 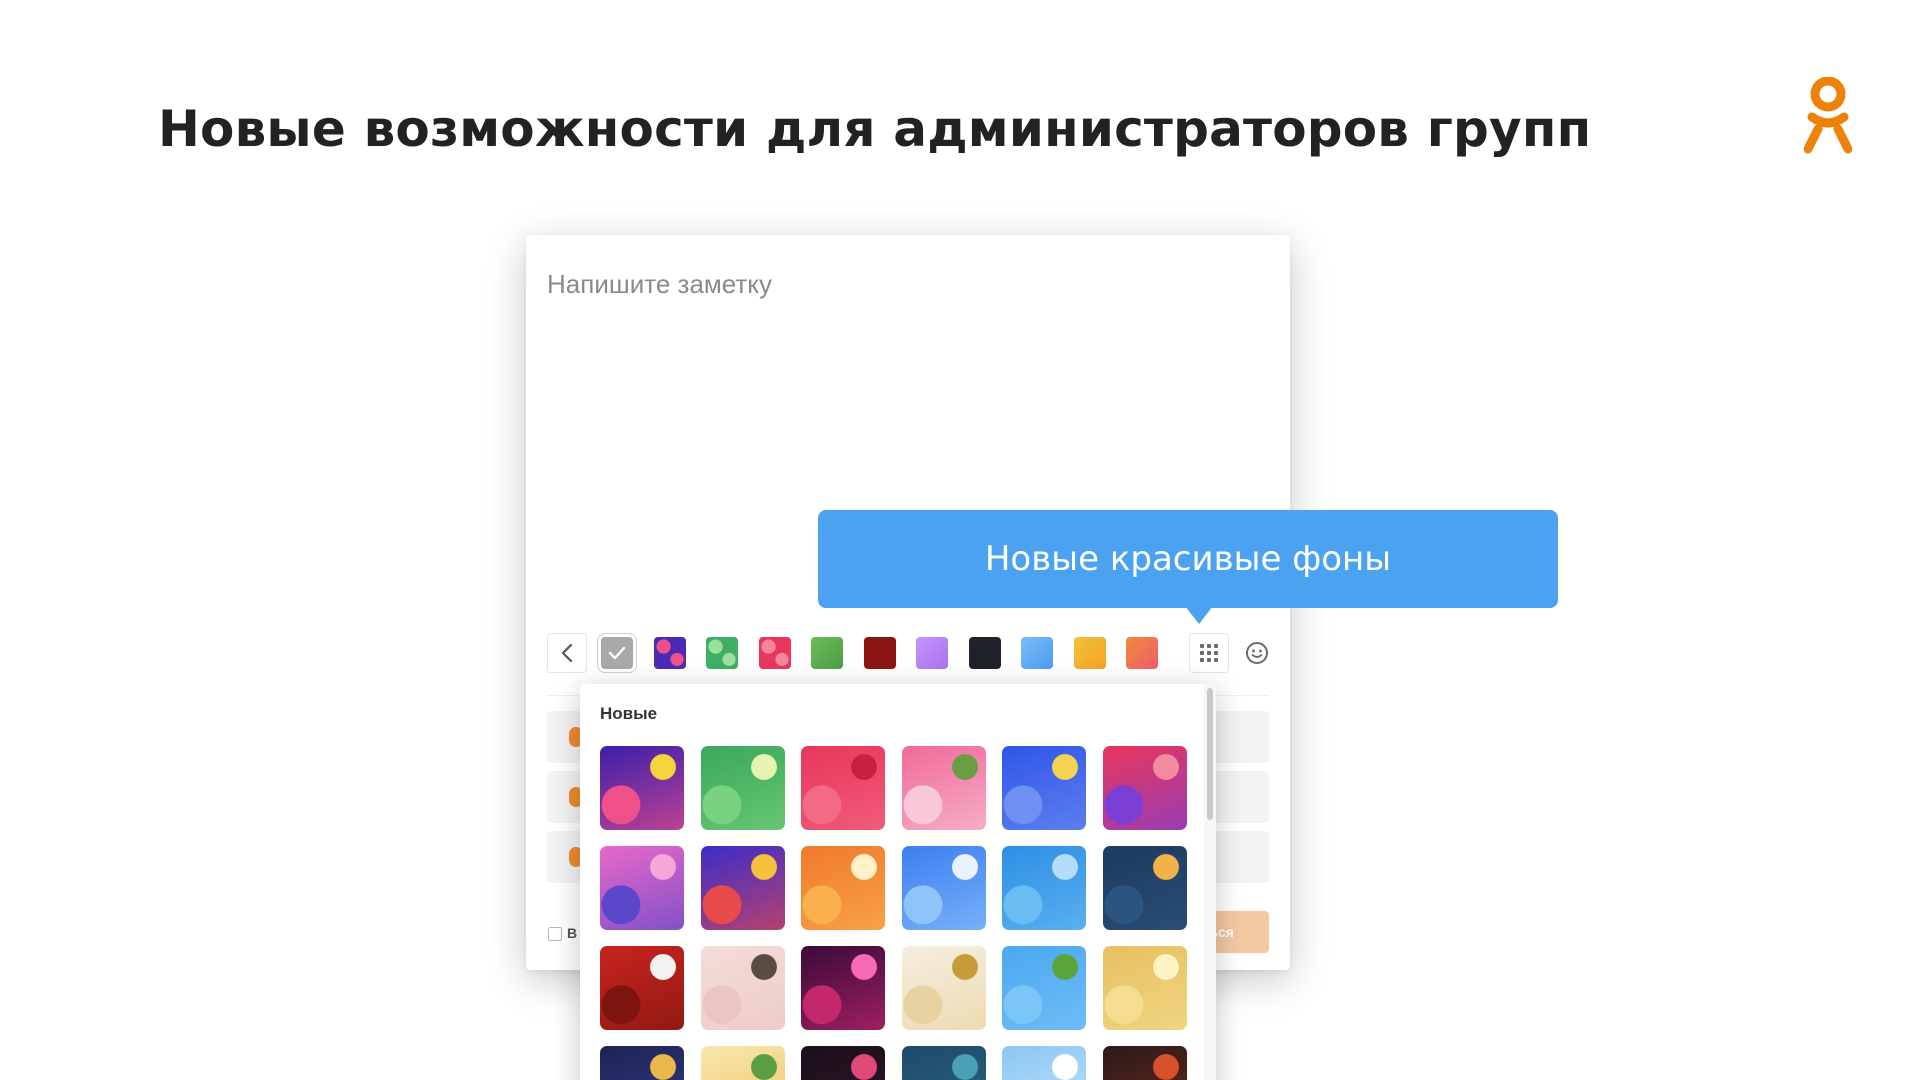 I want to click on background-tile-green-branches, so click(x=1044, y=988).